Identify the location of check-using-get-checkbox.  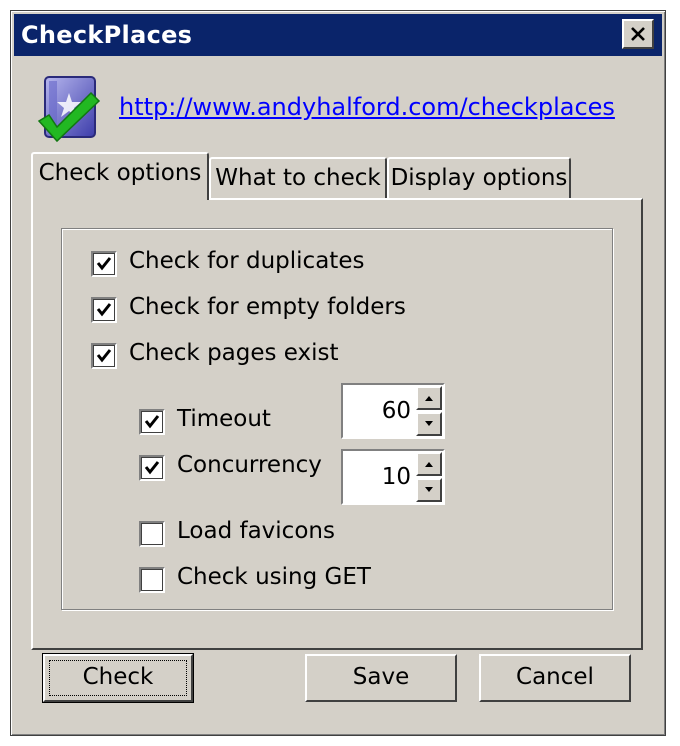
(152, 580).